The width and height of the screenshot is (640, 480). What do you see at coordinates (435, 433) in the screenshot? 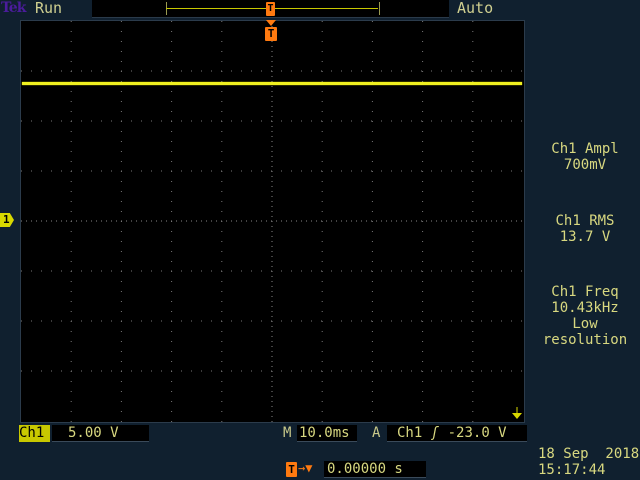
I see `rising-edge-icon: ʃ` at bounding box center [435, 433].